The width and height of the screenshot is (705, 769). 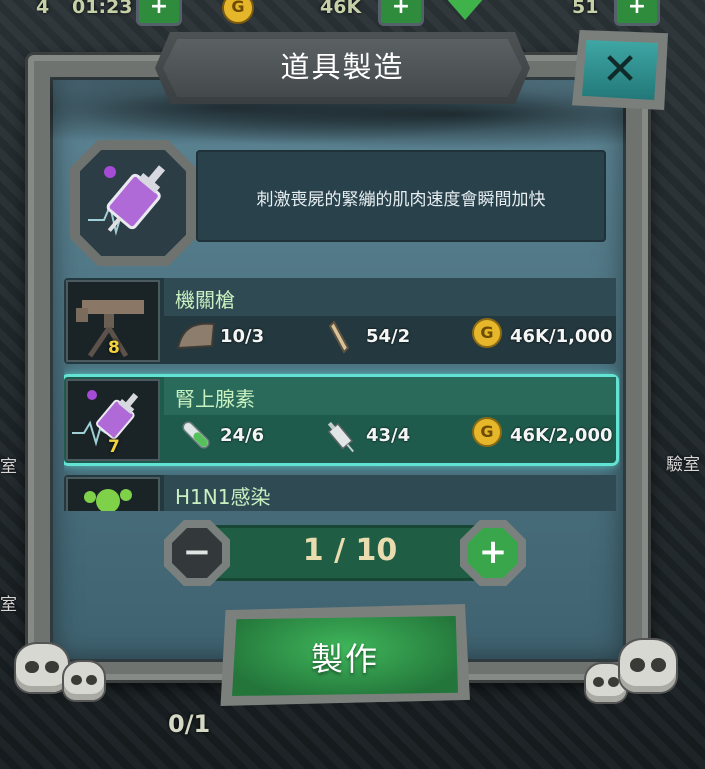 What do you see at coordinates (223, 497) in the screenshot?
I see `recipe-name: H1N1感染` at bounding box center [223, 497].